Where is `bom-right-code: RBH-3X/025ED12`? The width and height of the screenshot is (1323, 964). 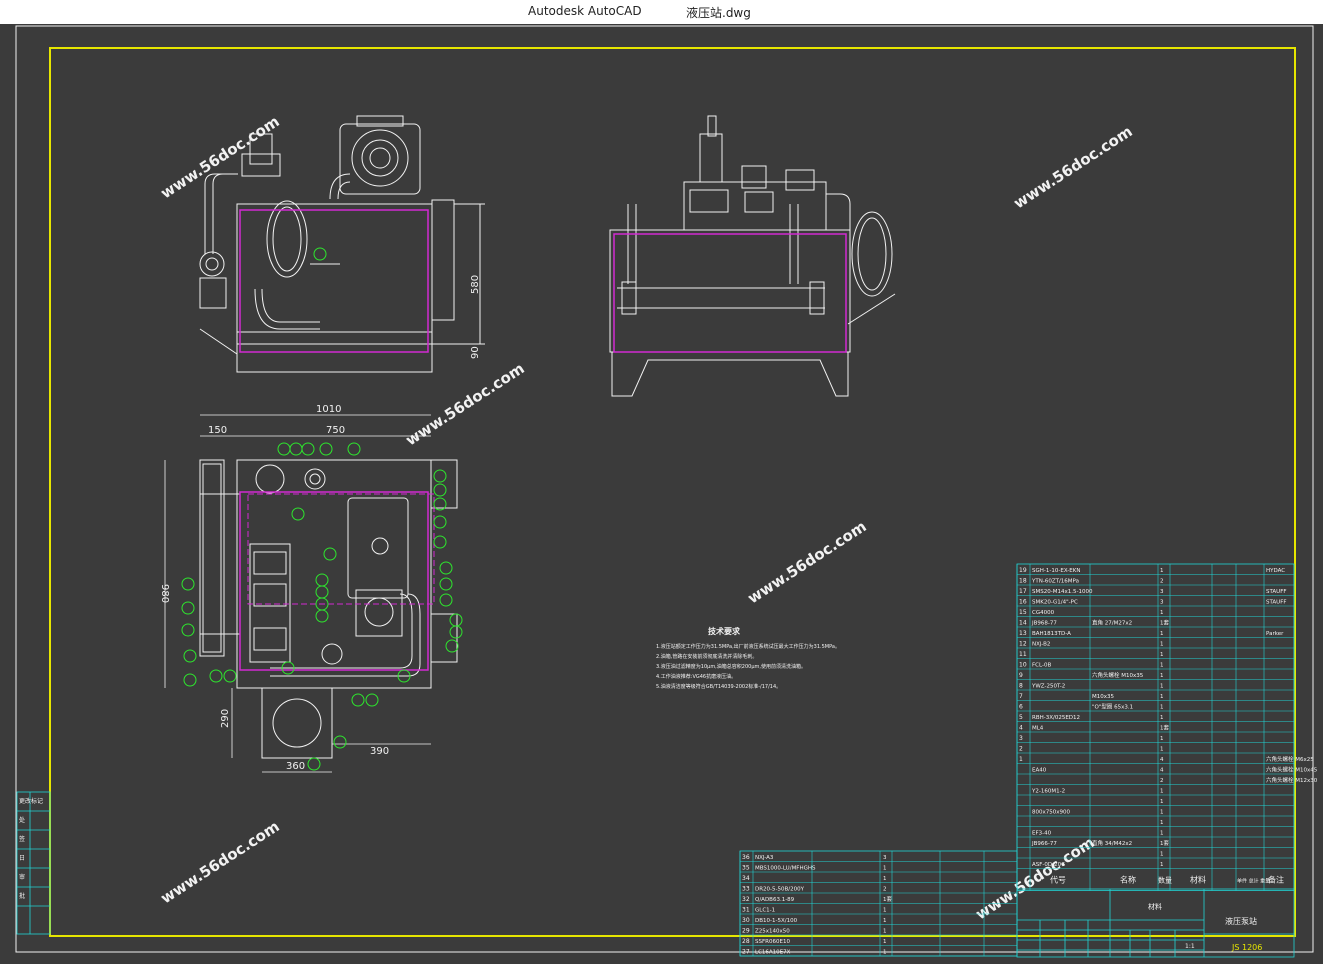 bom-right-code: RBH-3X/025ED12 is located at coordinates (1056, 718).